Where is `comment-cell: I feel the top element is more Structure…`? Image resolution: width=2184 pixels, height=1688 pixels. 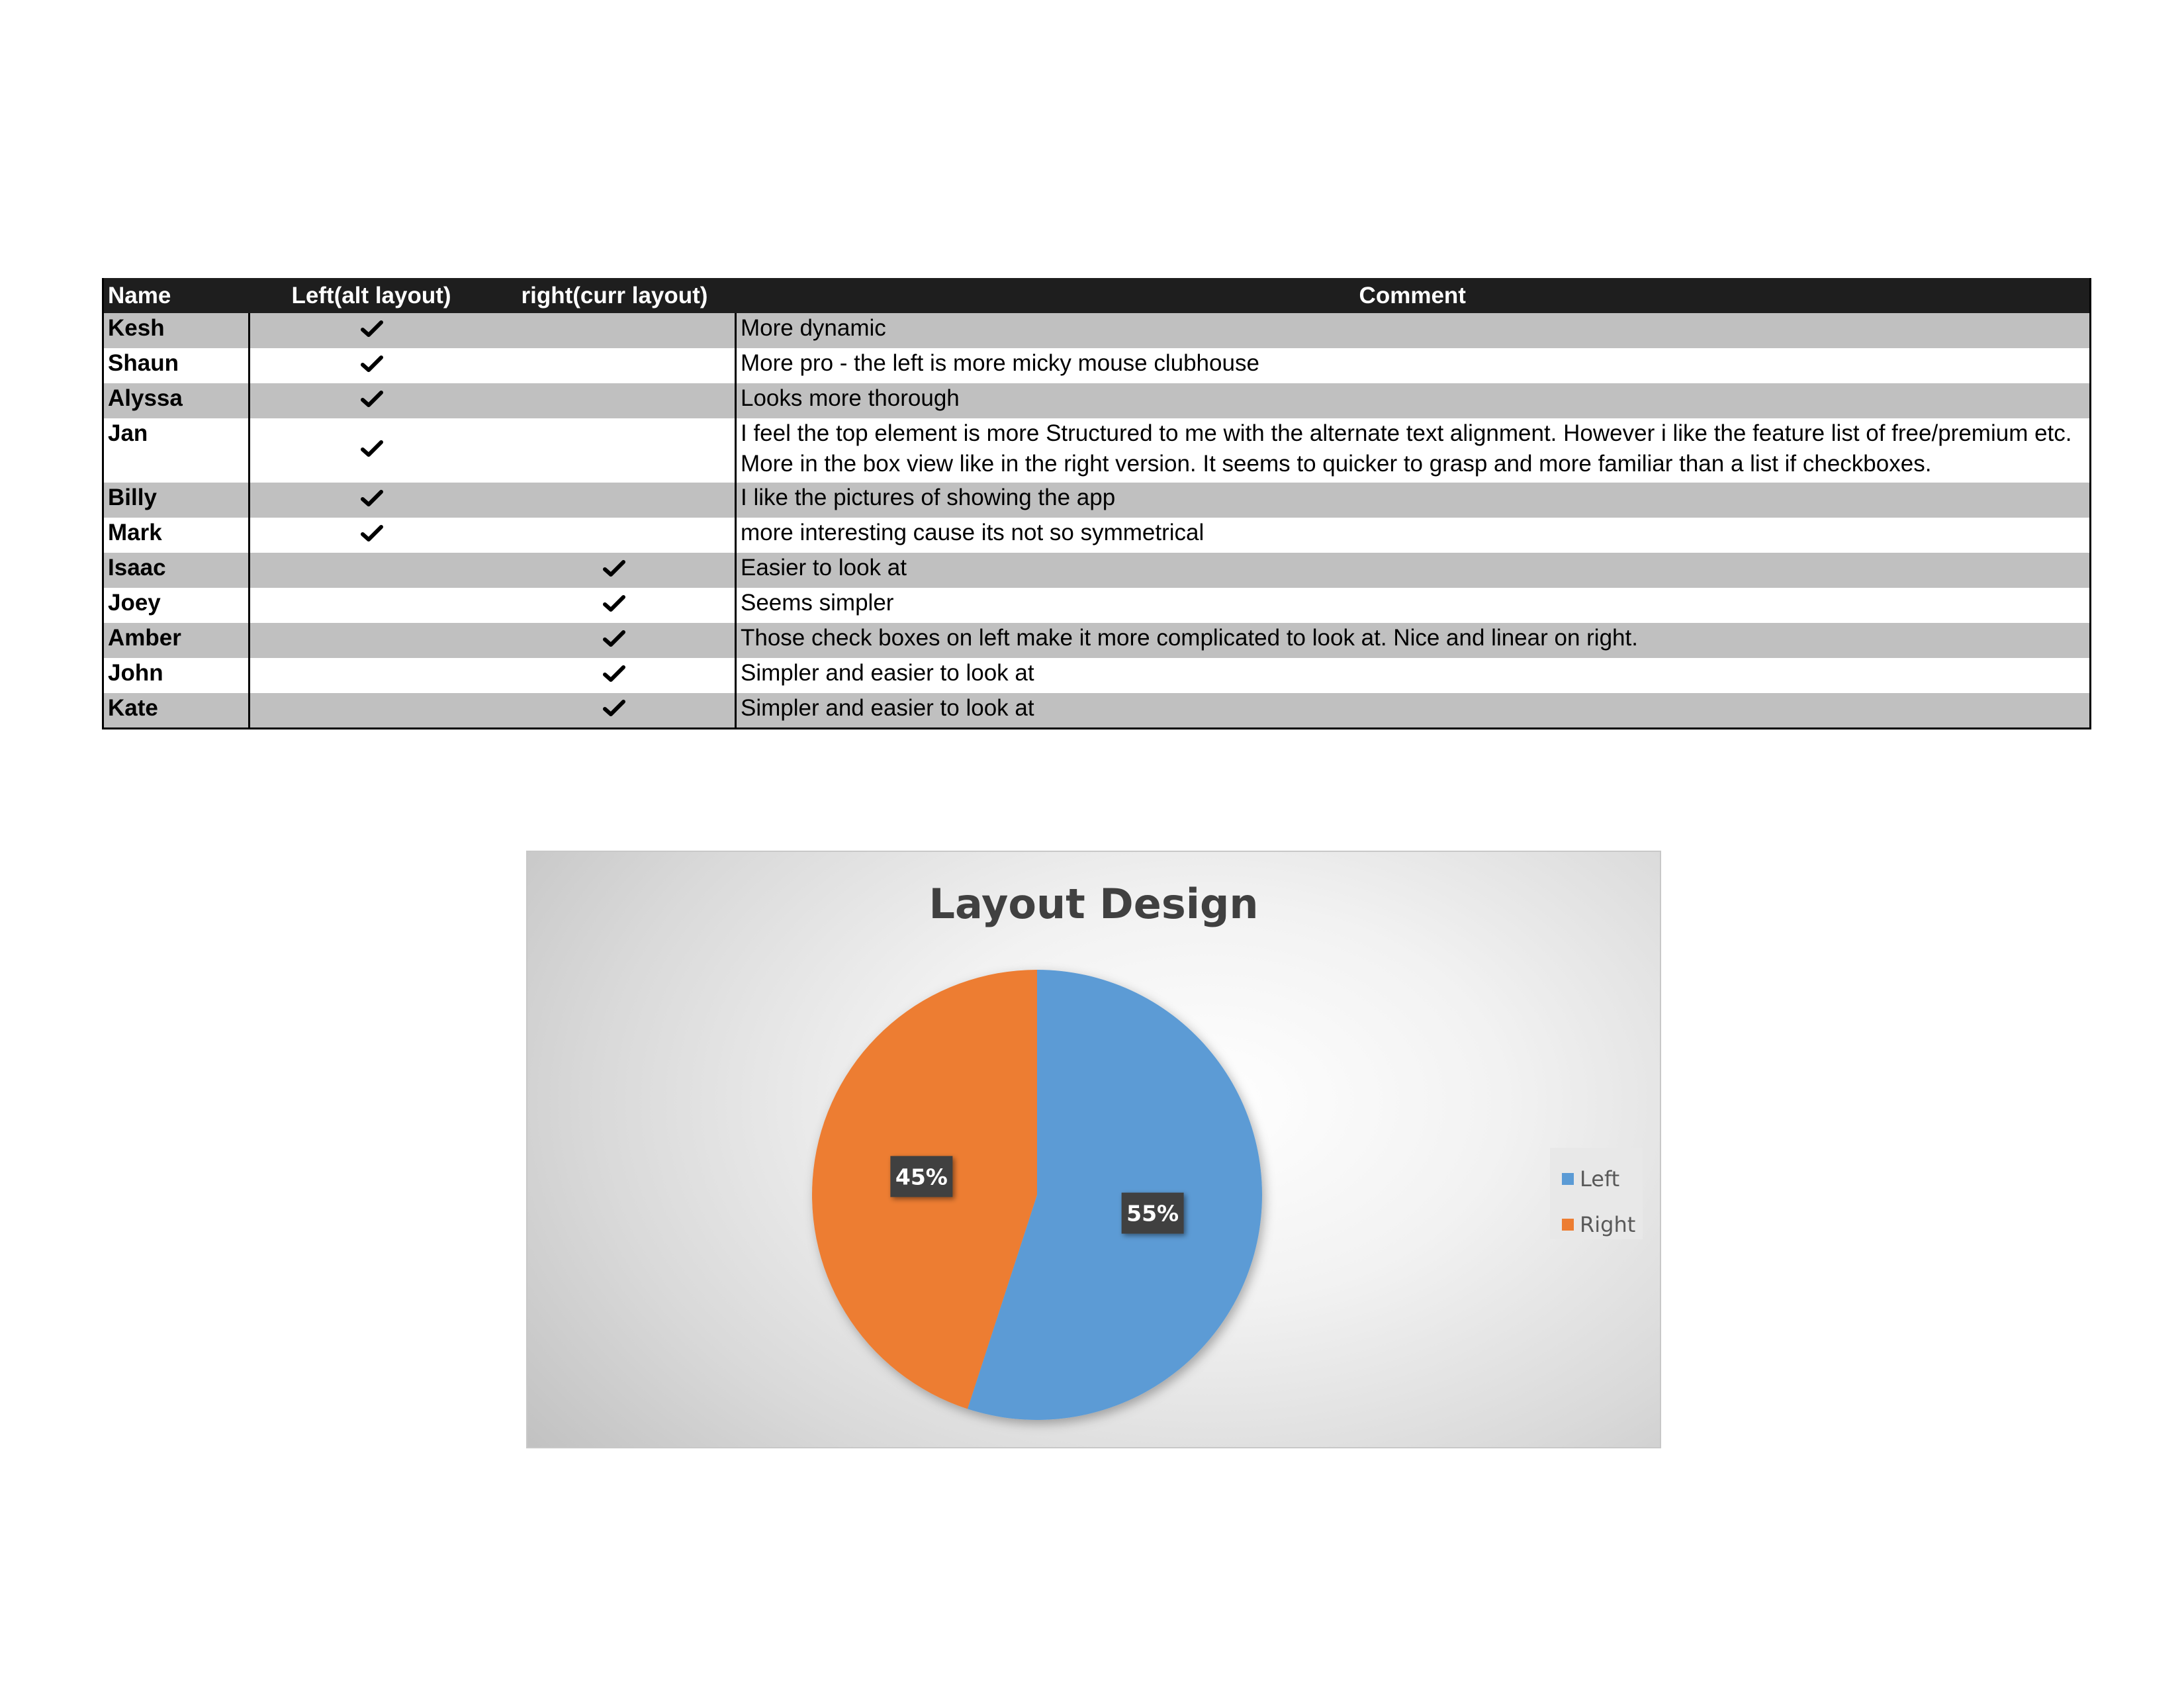
comment-cell: I feel the top element is more Structure… is located at coordinates (1406, 448).